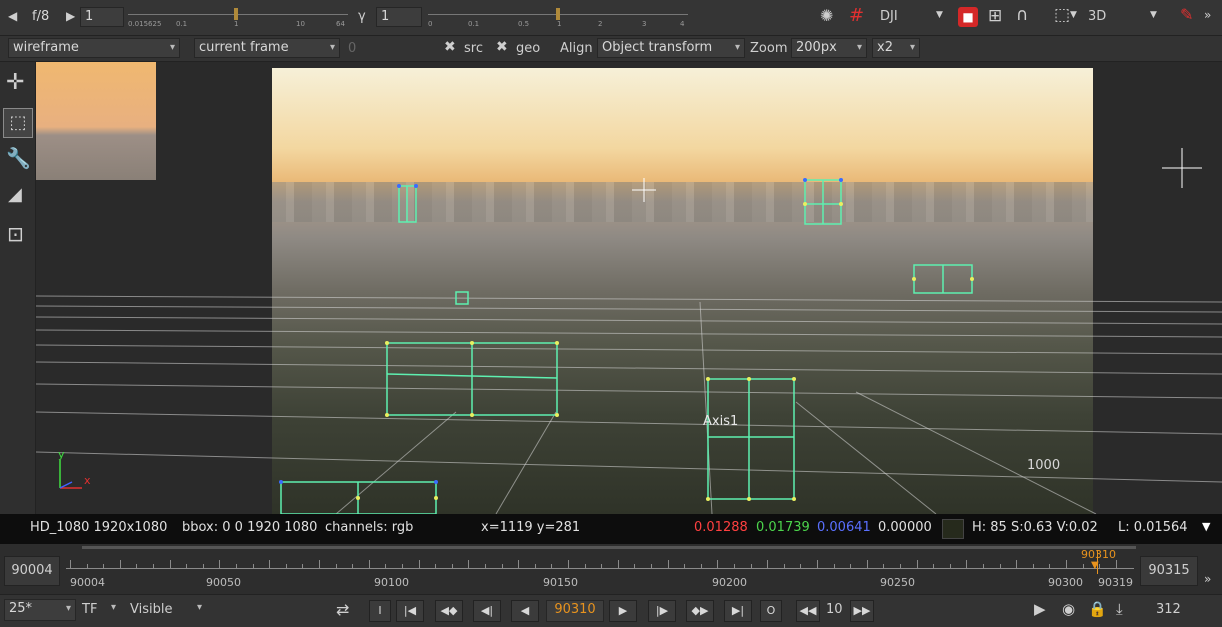 The width and height of the screenshot is (1222, 627). What do you see at coordinates (558, 14) in the screenshot?
I see `gamma-slider-handle` at bounding box center [558, 14].